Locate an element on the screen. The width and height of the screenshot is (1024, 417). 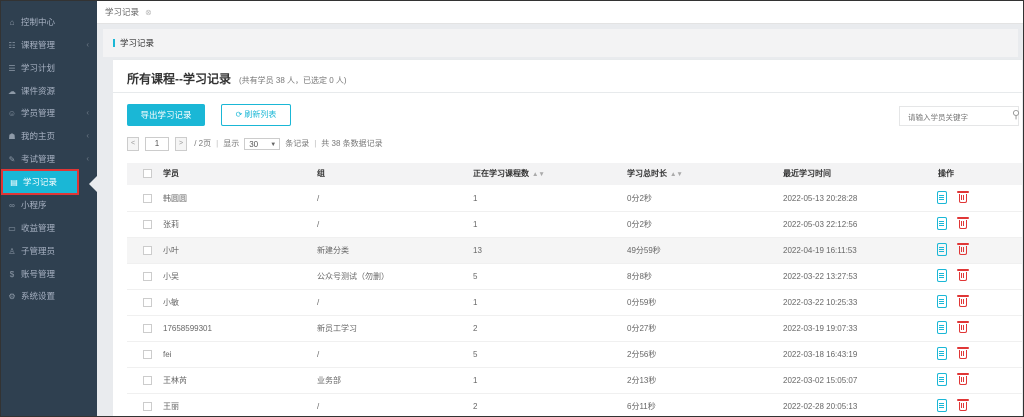
page-number-input: 1 is located at coordinates (157, 143).